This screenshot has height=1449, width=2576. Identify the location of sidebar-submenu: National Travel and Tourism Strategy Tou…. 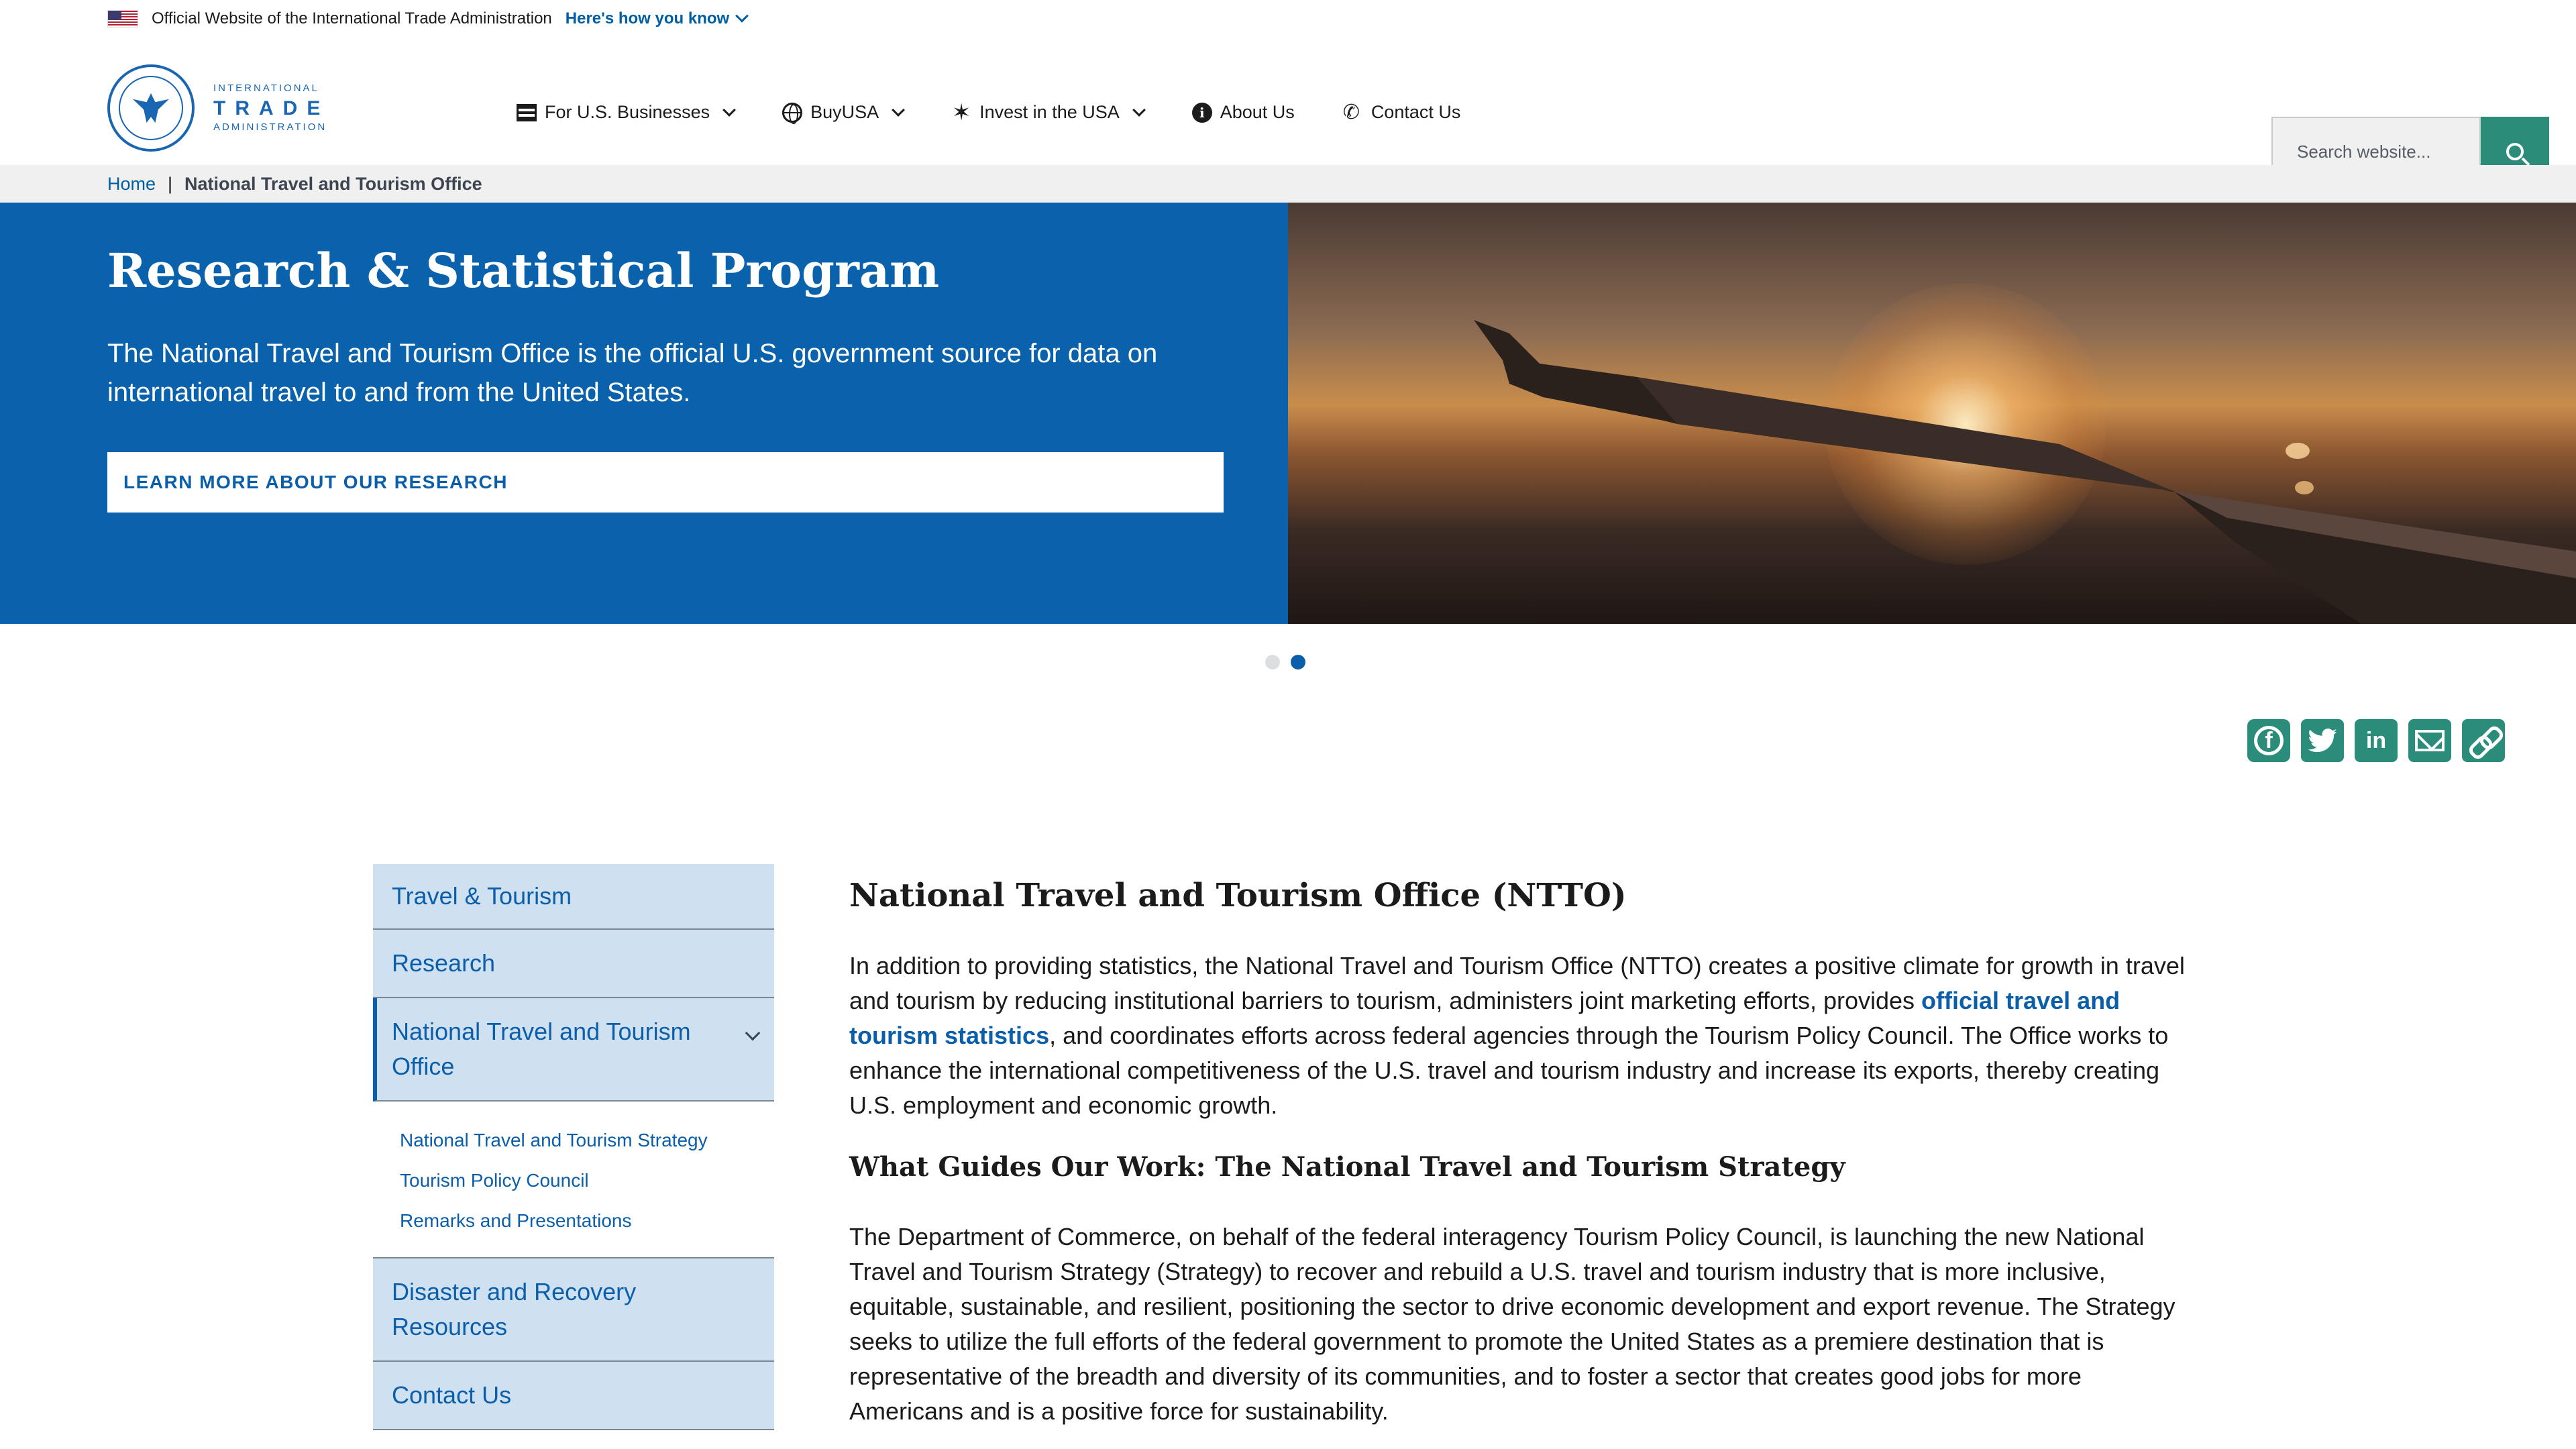
(573, 1180).